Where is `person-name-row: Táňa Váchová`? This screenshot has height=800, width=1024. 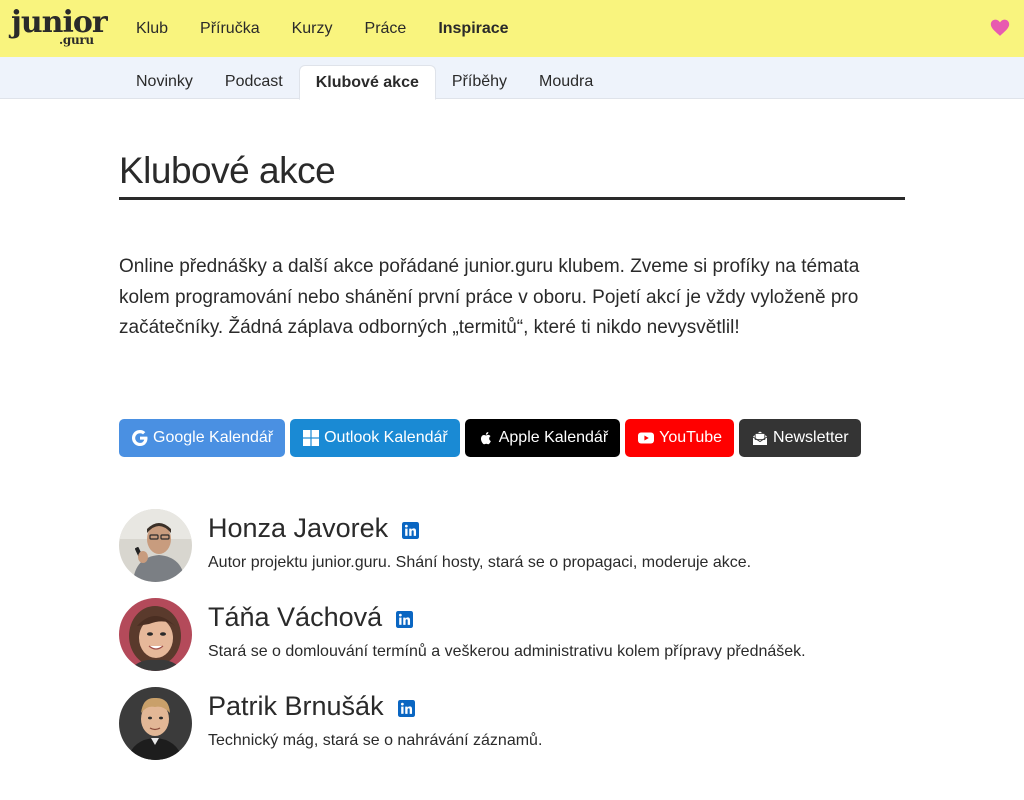
person-name-row: Táňa Váchová is located at coordinates (311, 617).